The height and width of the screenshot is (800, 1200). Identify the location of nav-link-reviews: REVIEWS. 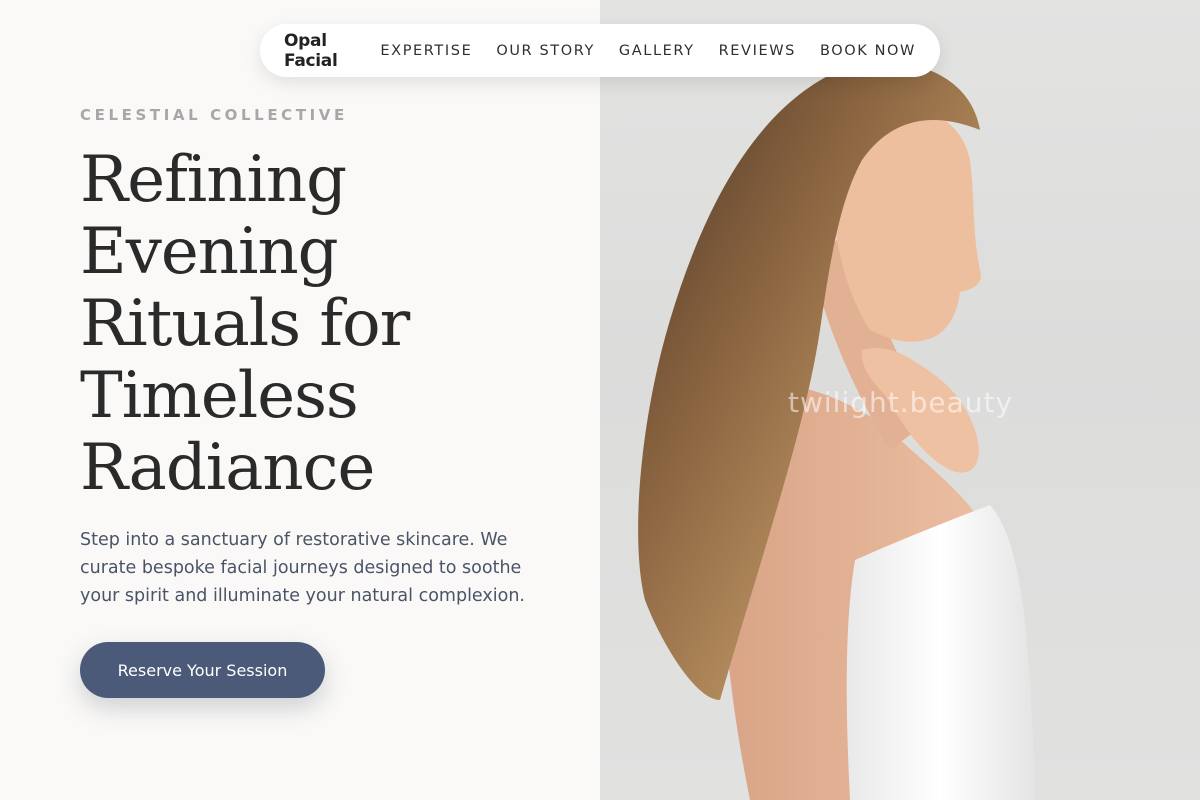
(757, 51).